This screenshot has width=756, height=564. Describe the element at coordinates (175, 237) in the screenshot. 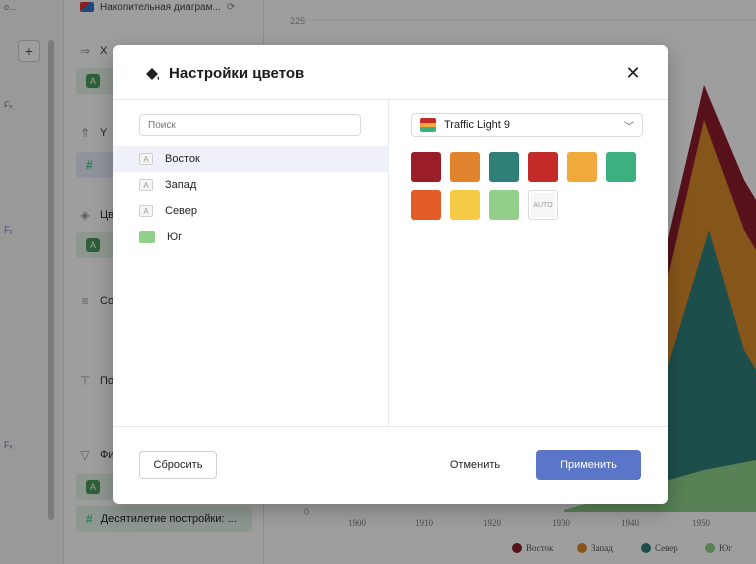

I see `dimension-label: Юг` at that location.